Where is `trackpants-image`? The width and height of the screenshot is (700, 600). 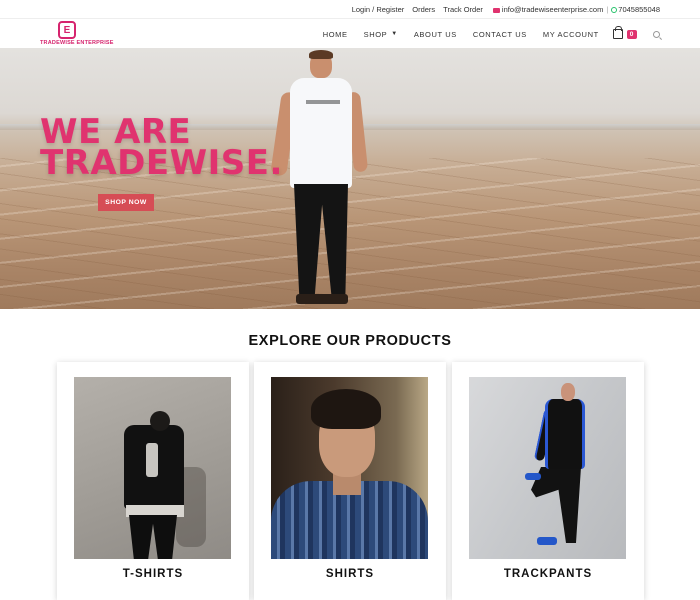
trackpants-image is located at coordinates (547, 468).